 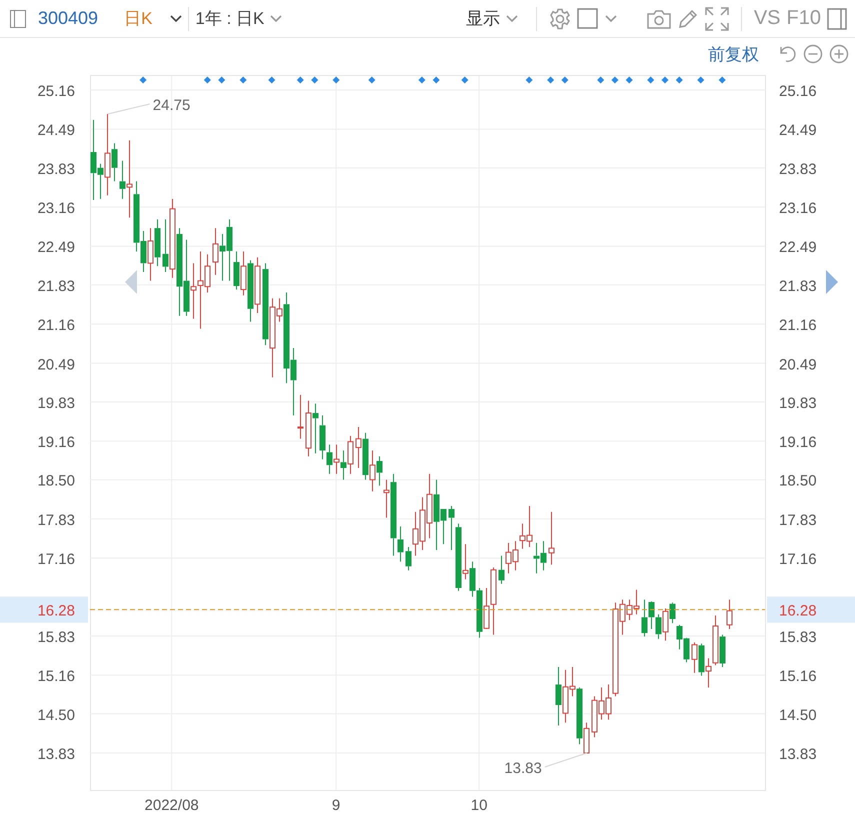 I want to click on period-selector: 日K, so click(x=153, y=18).